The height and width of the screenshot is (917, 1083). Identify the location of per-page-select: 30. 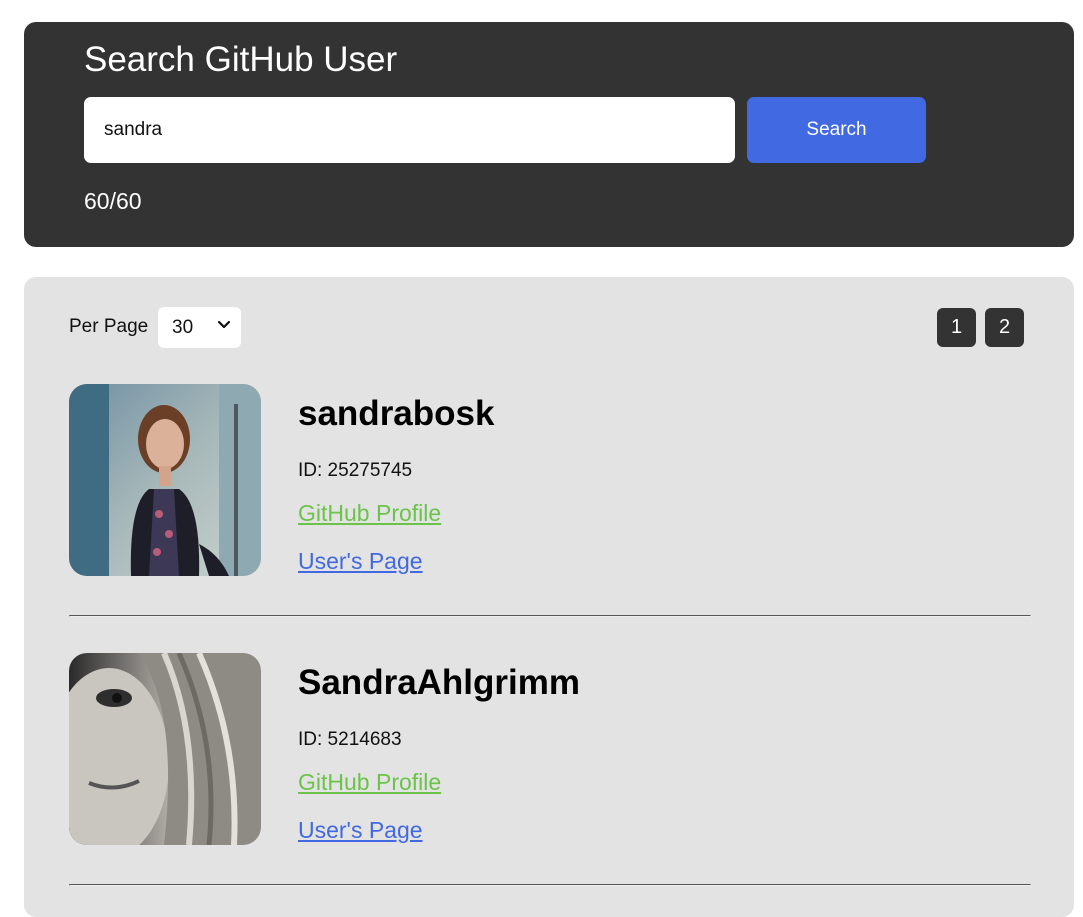
(199, 327).